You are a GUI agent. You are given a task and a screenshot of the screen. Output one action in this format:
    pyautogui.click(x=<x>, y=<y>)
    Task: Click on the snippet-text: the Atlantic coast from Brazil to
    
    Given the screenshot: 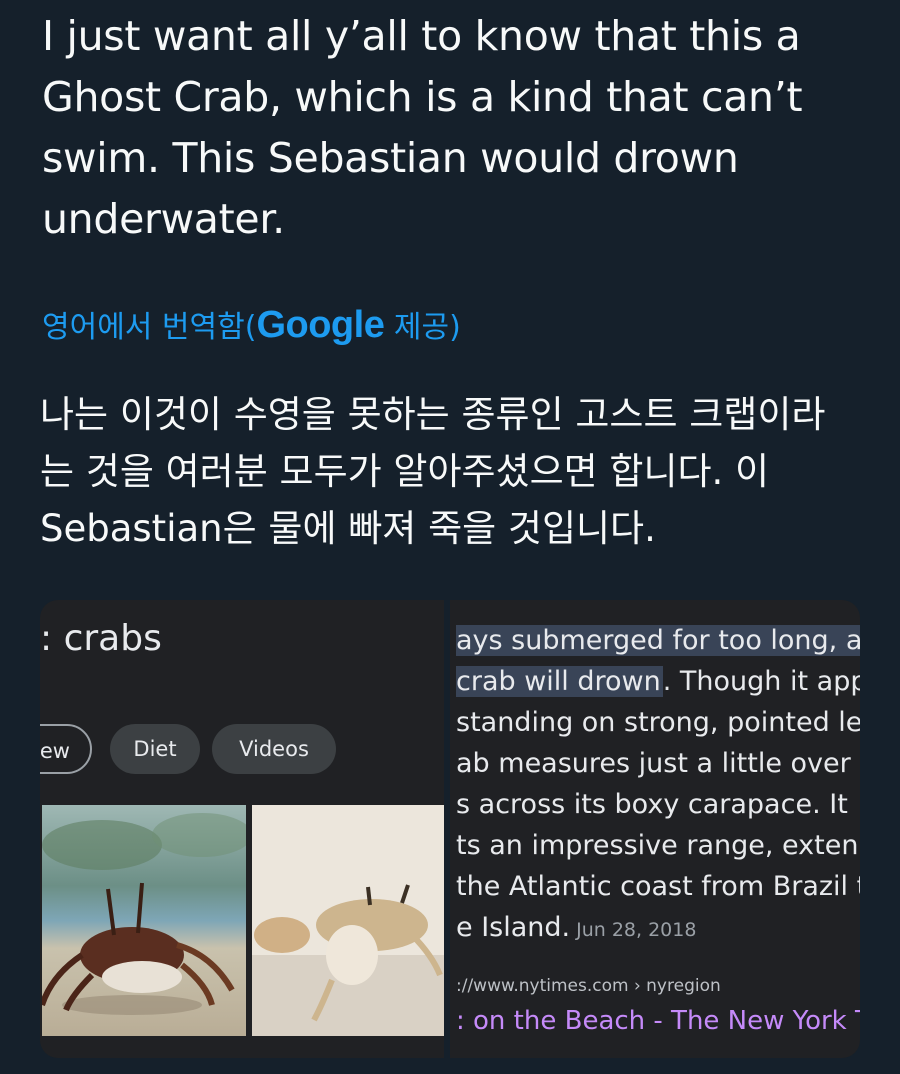 What is the action you would take?
    pyautogui.click(x=658, y=886)
    